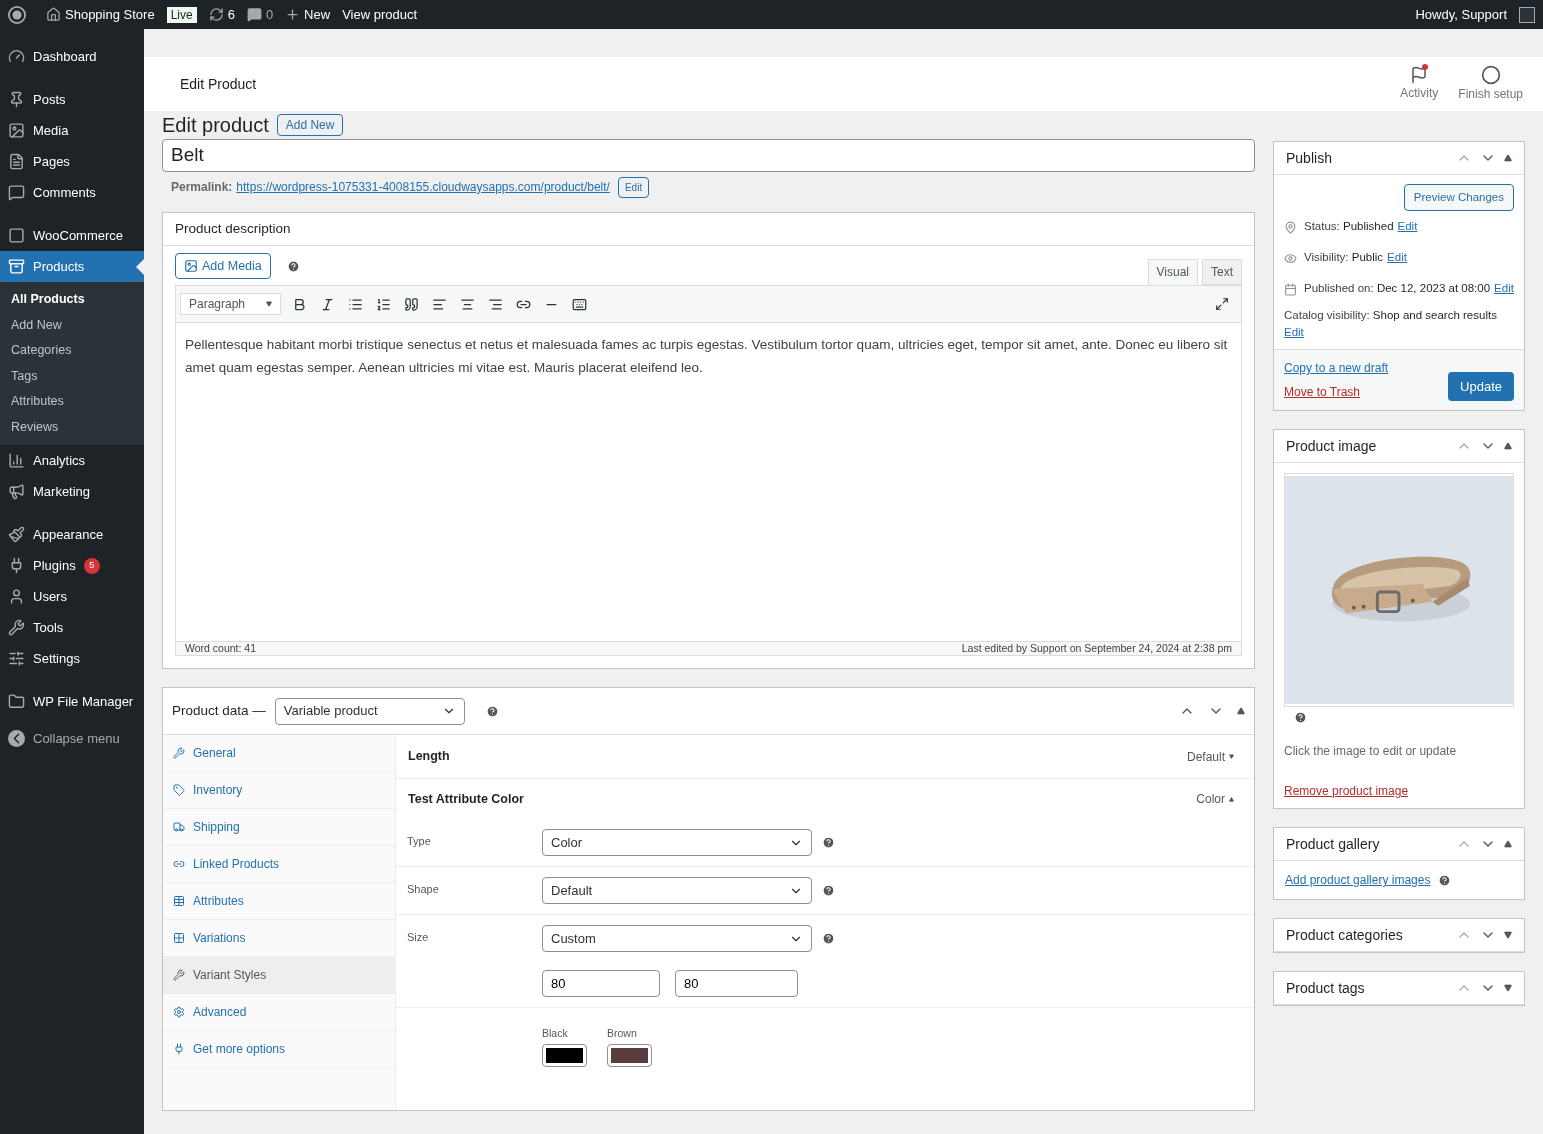 This screenshot has width=1543, height=1134. Describe the element at coordinates (72, 300) in the screenshot. I see `submenu-item: All Products` at that location.